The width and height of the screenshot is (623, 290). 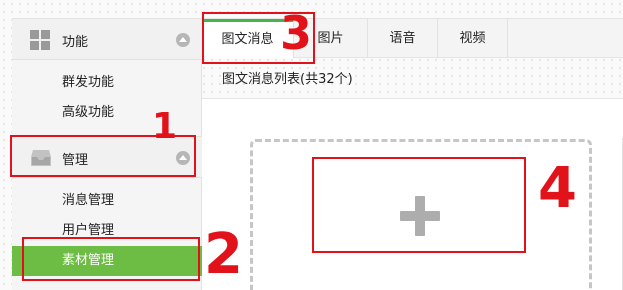 I want to click on collapse-icon, so click(x=183, y=40).